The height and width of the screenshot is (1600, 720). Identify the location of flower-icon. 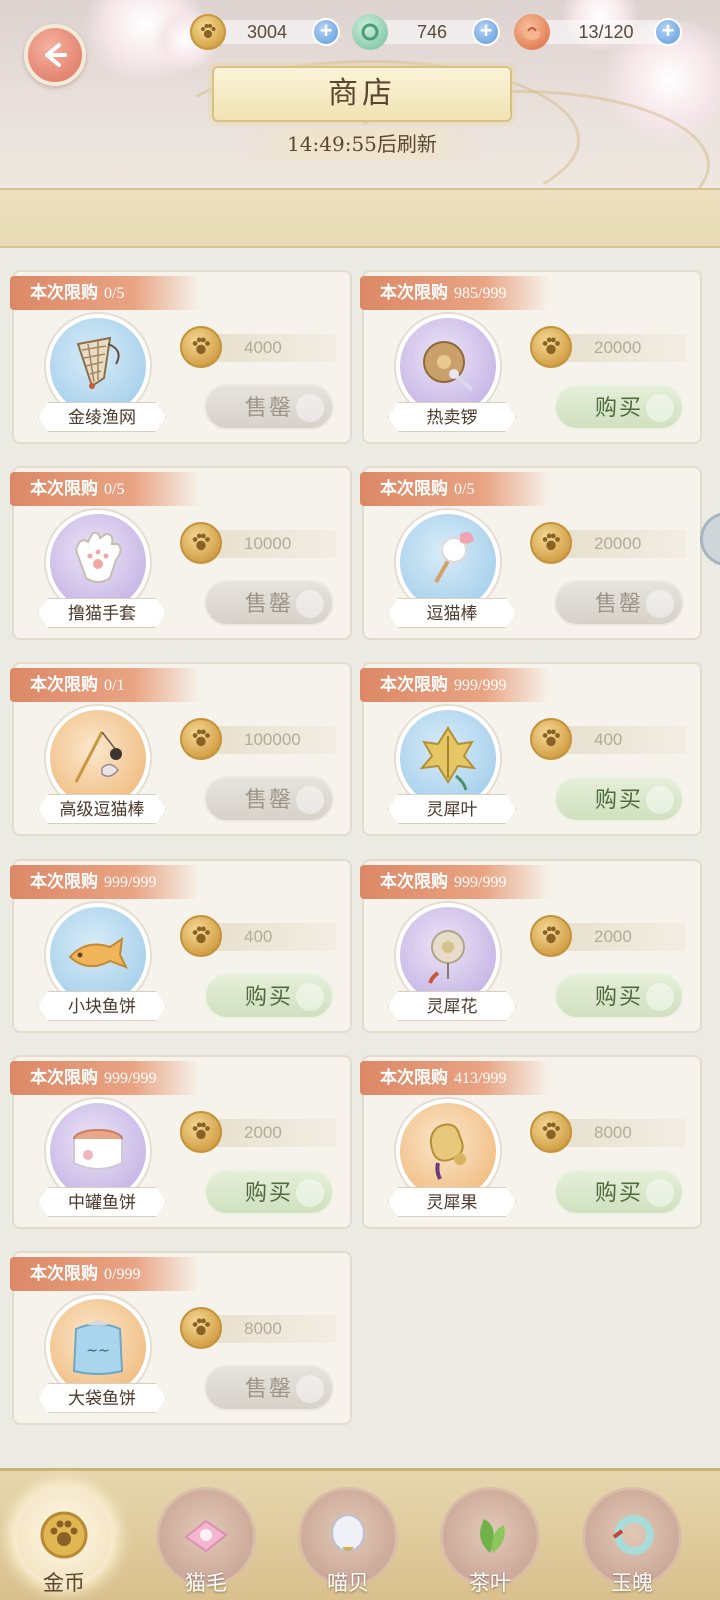
(448, 955).